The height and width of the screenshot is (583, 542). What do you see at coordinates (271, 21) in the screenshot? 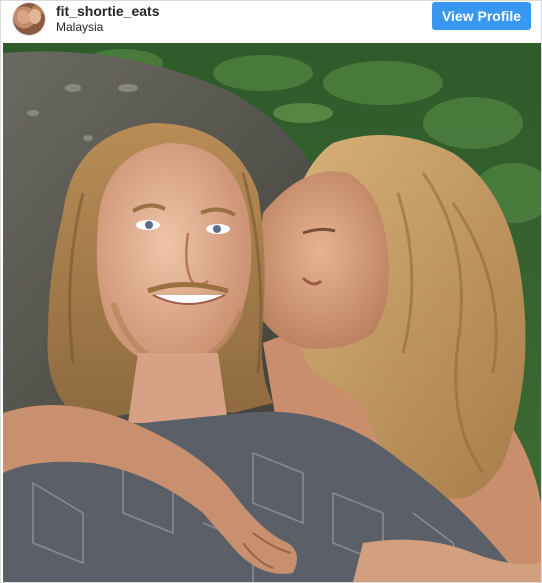
I see `post-header: fit_shortie_eats Malaysia View Profile` at bounding box center [271, 21].